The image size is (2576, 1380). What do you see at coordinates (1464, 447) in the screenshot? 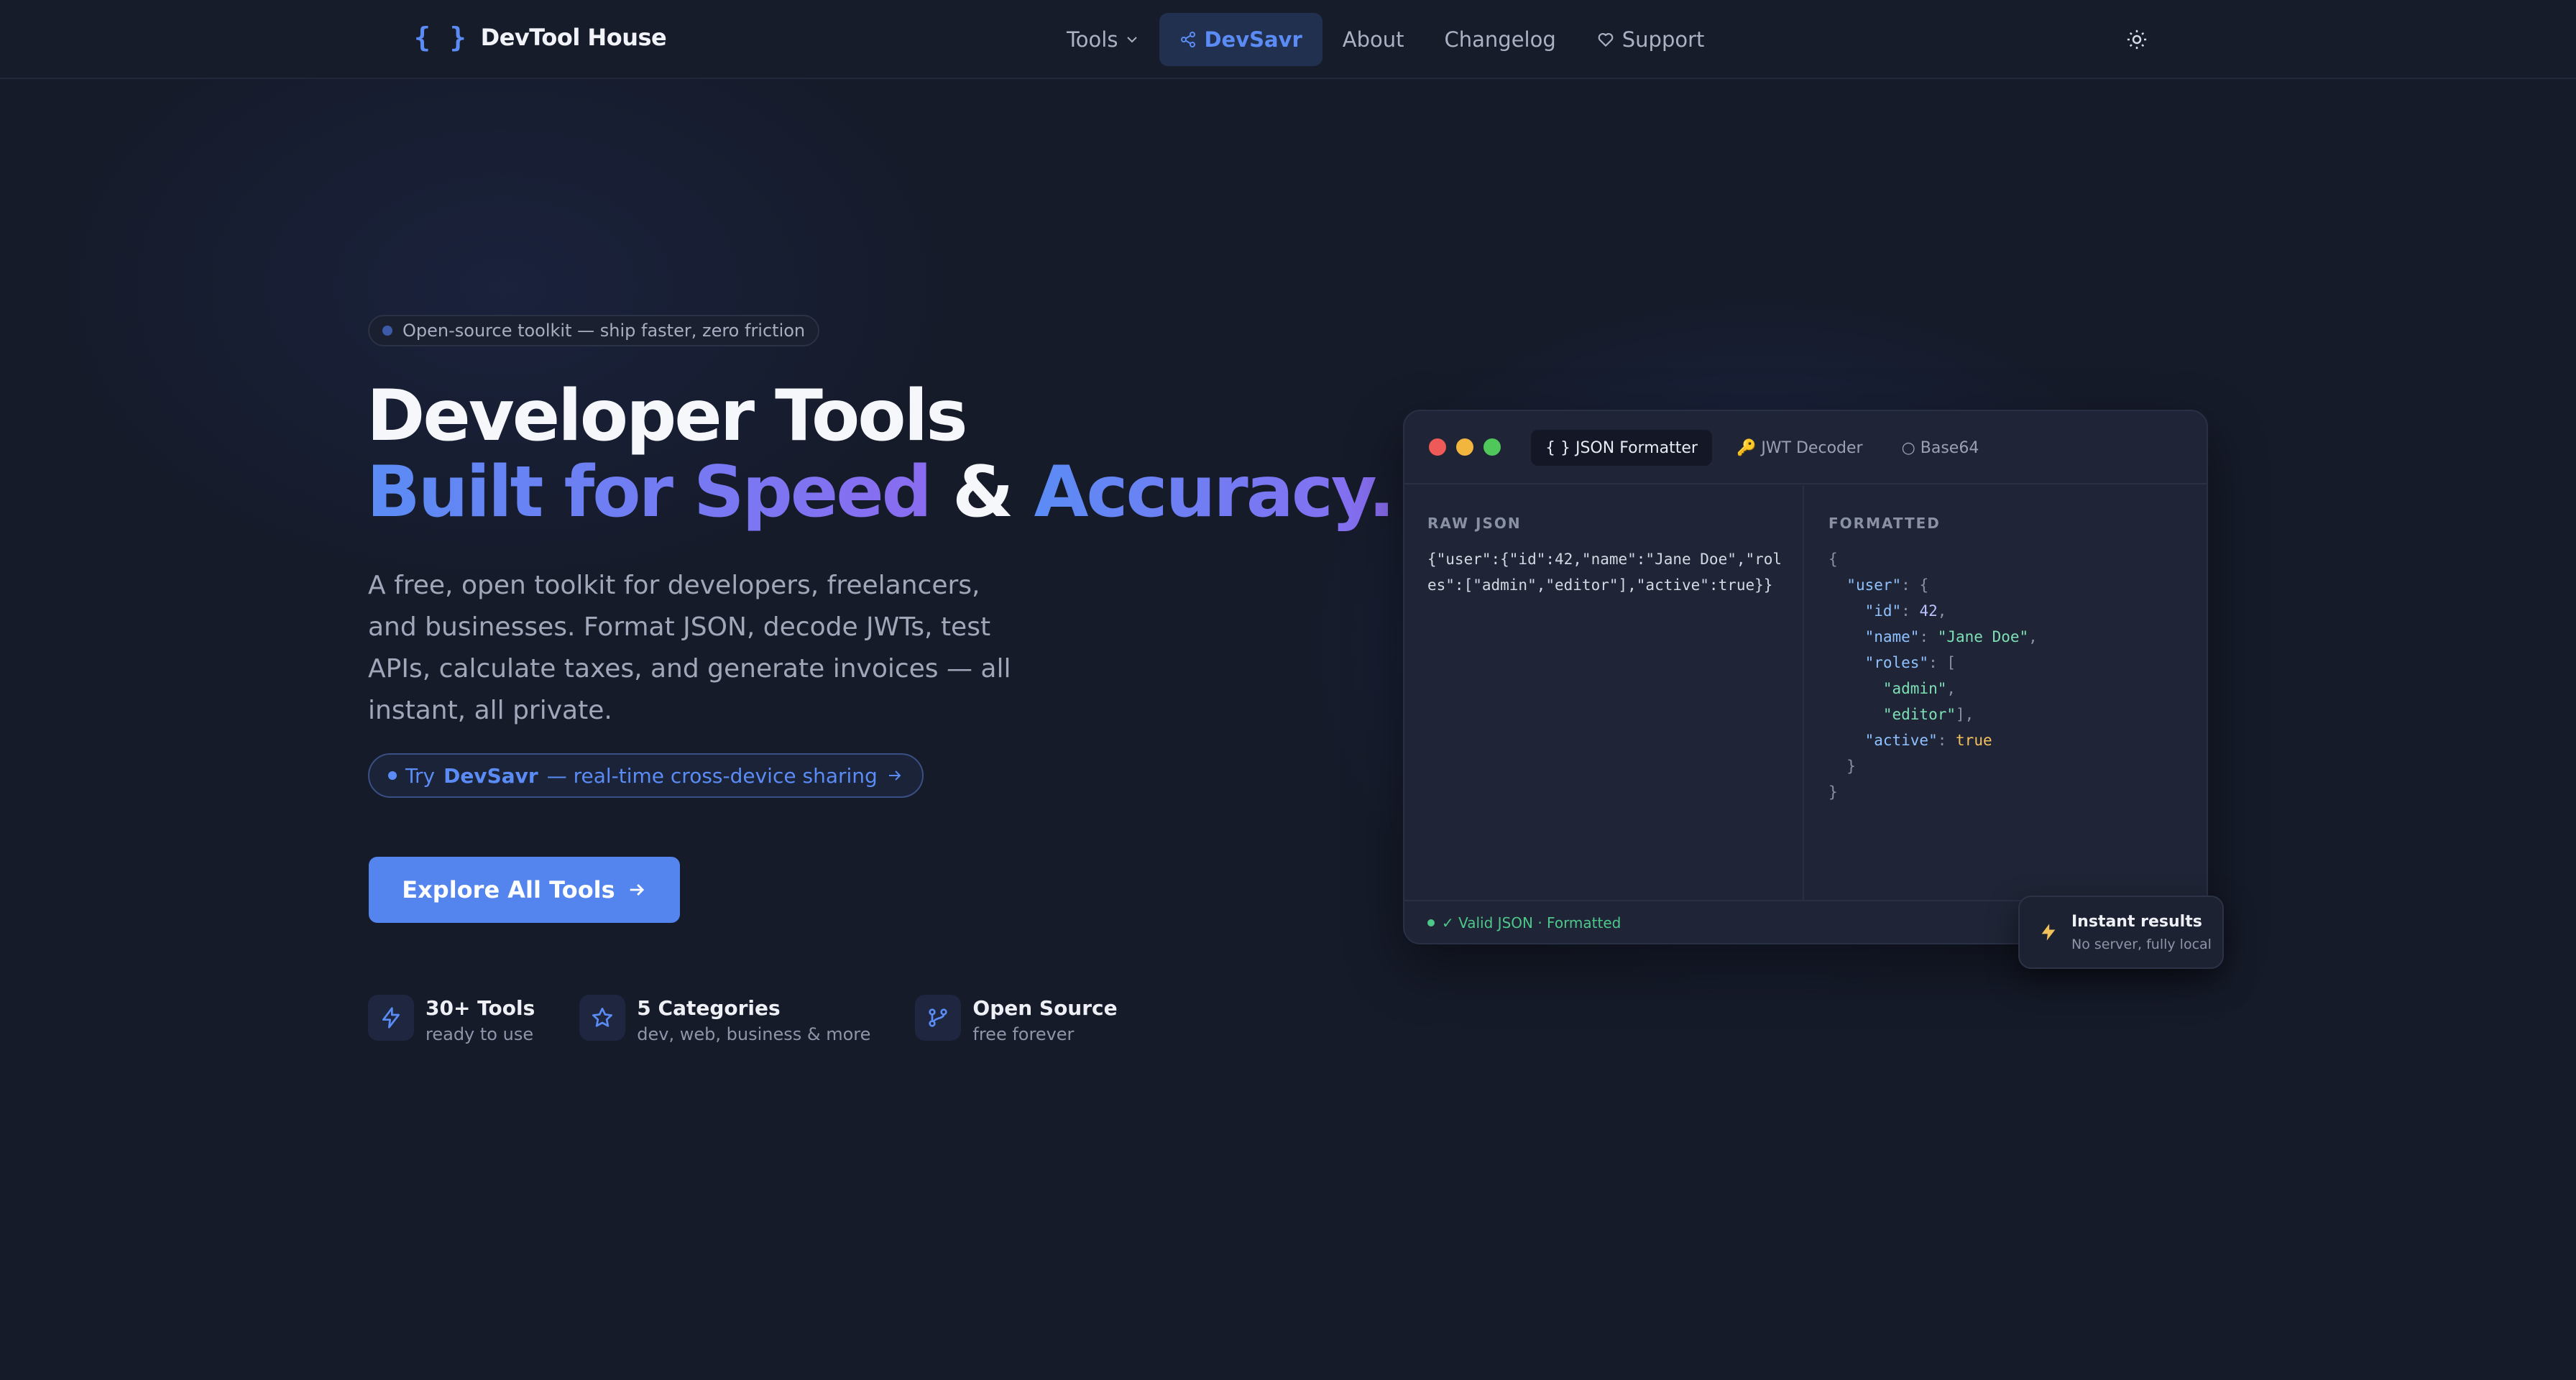
I see `window-minimize-dot` at bounding box center [1464, 447].